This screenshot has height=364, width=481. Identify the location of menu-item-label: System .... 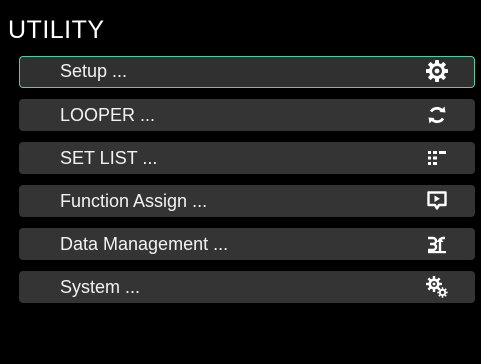
(100, 287).